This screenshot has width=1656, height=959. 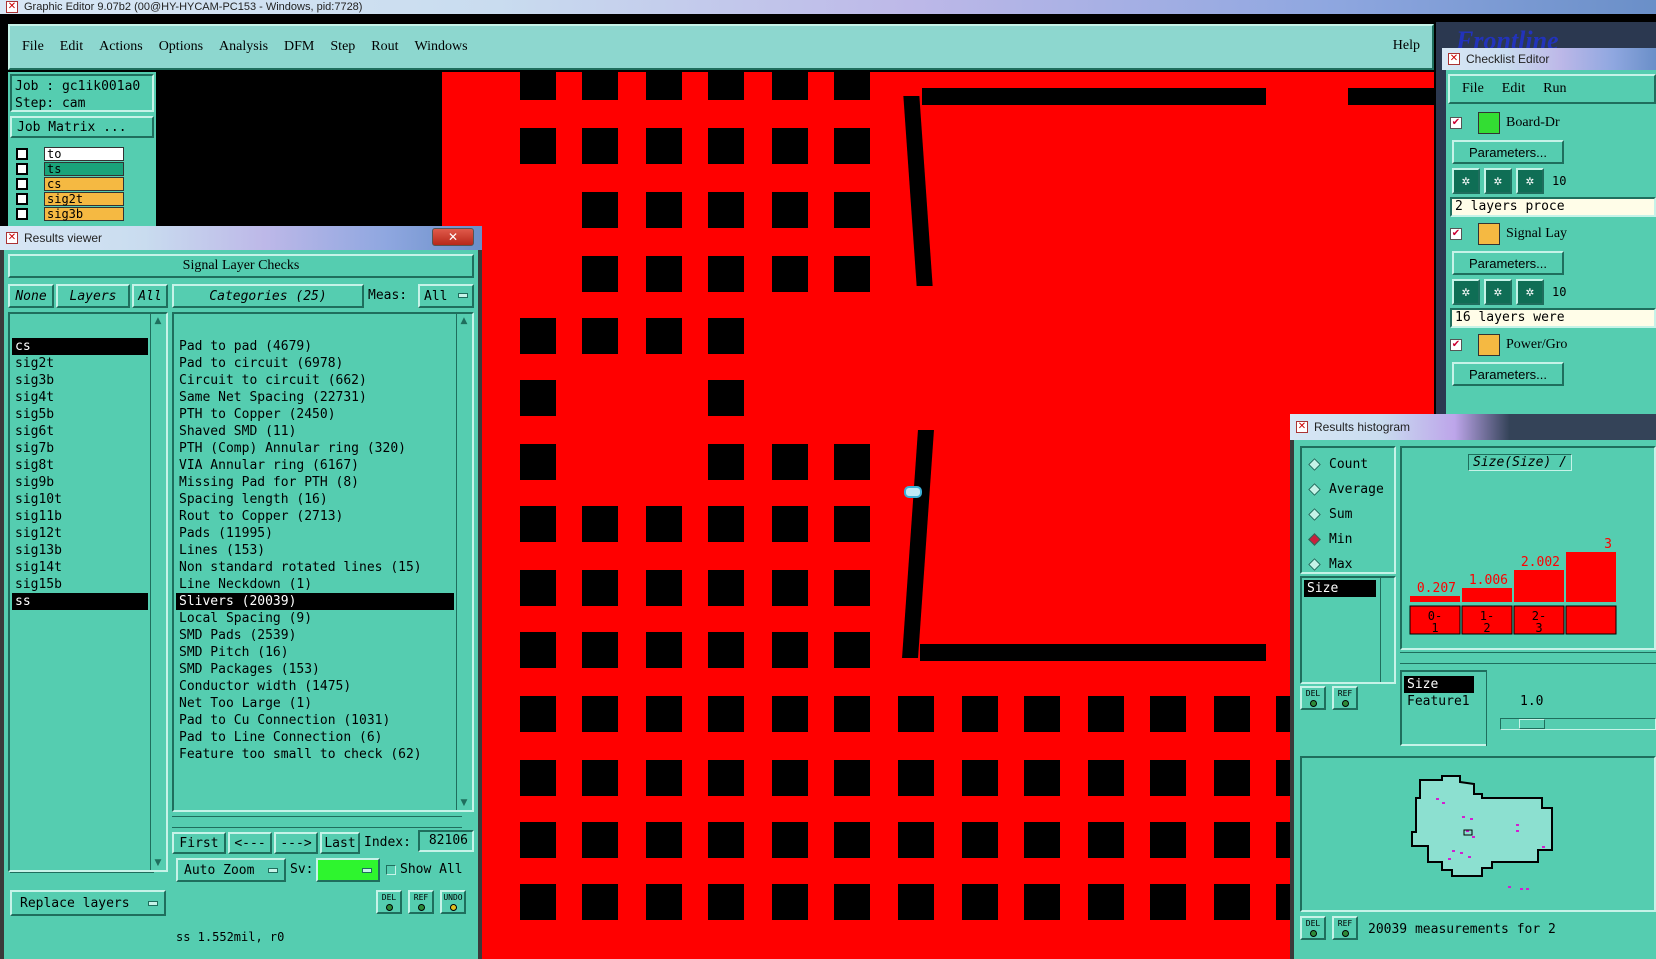 I want to click on help-menu: Help, so click(x=1406, y=46).